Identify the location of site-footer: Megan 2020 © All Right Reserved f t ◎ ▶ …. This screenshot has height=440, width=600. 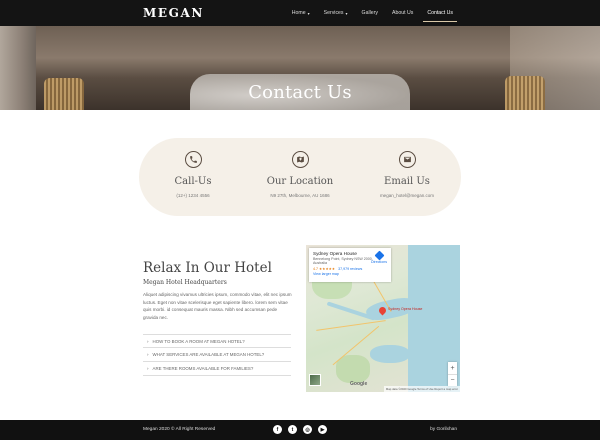
(300, 430).